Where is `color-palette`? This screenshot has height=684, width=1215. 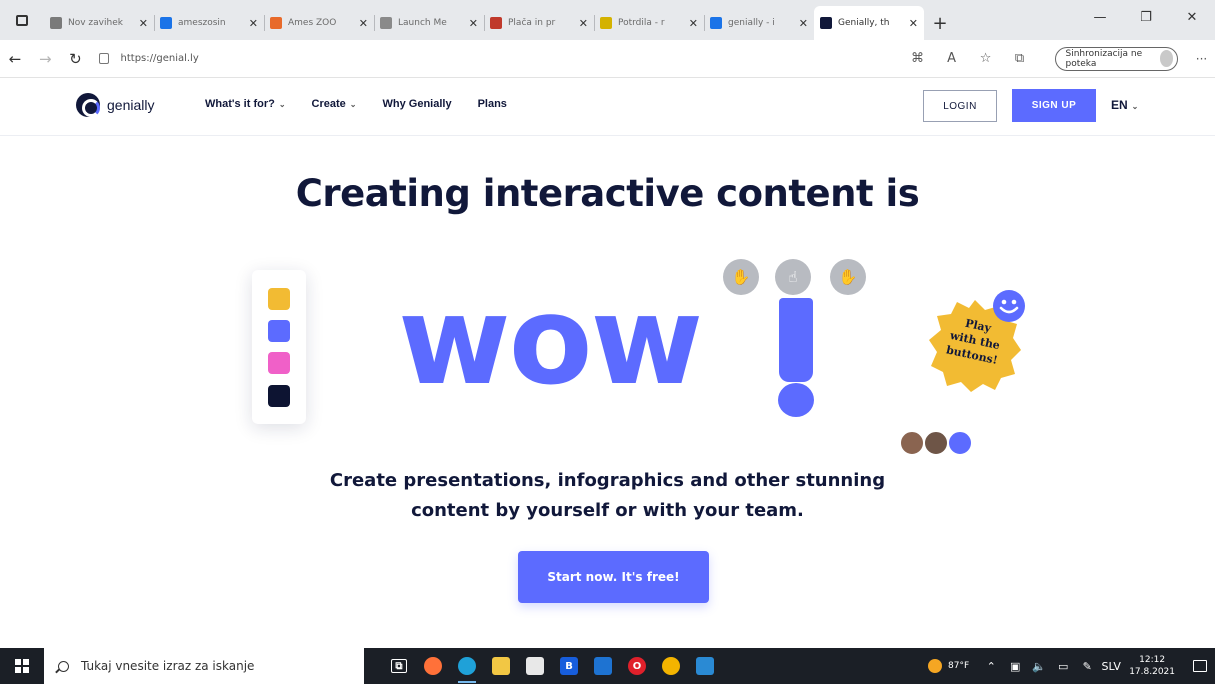
color-palette is located at coordinates (279, 347).